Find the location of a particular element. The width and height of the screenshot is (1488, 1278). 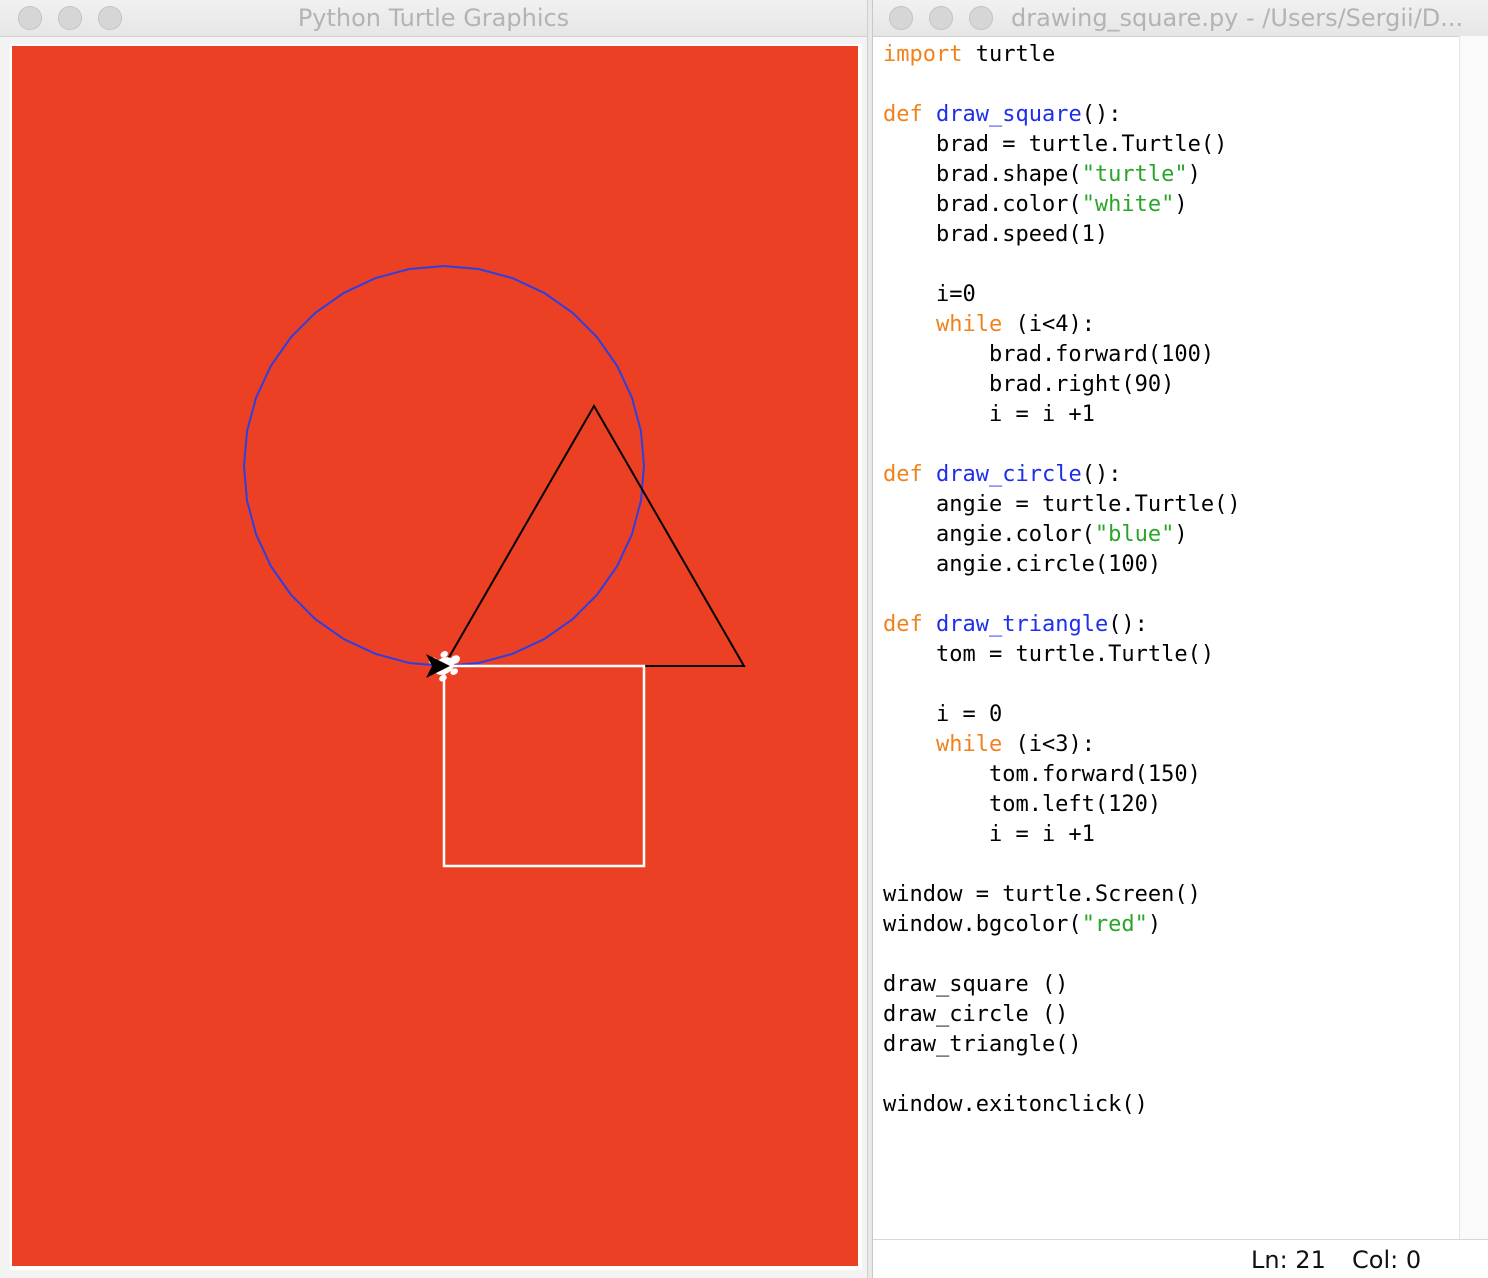

code-line: window = turtle.Screen() is located at coordinates (1170, 895).